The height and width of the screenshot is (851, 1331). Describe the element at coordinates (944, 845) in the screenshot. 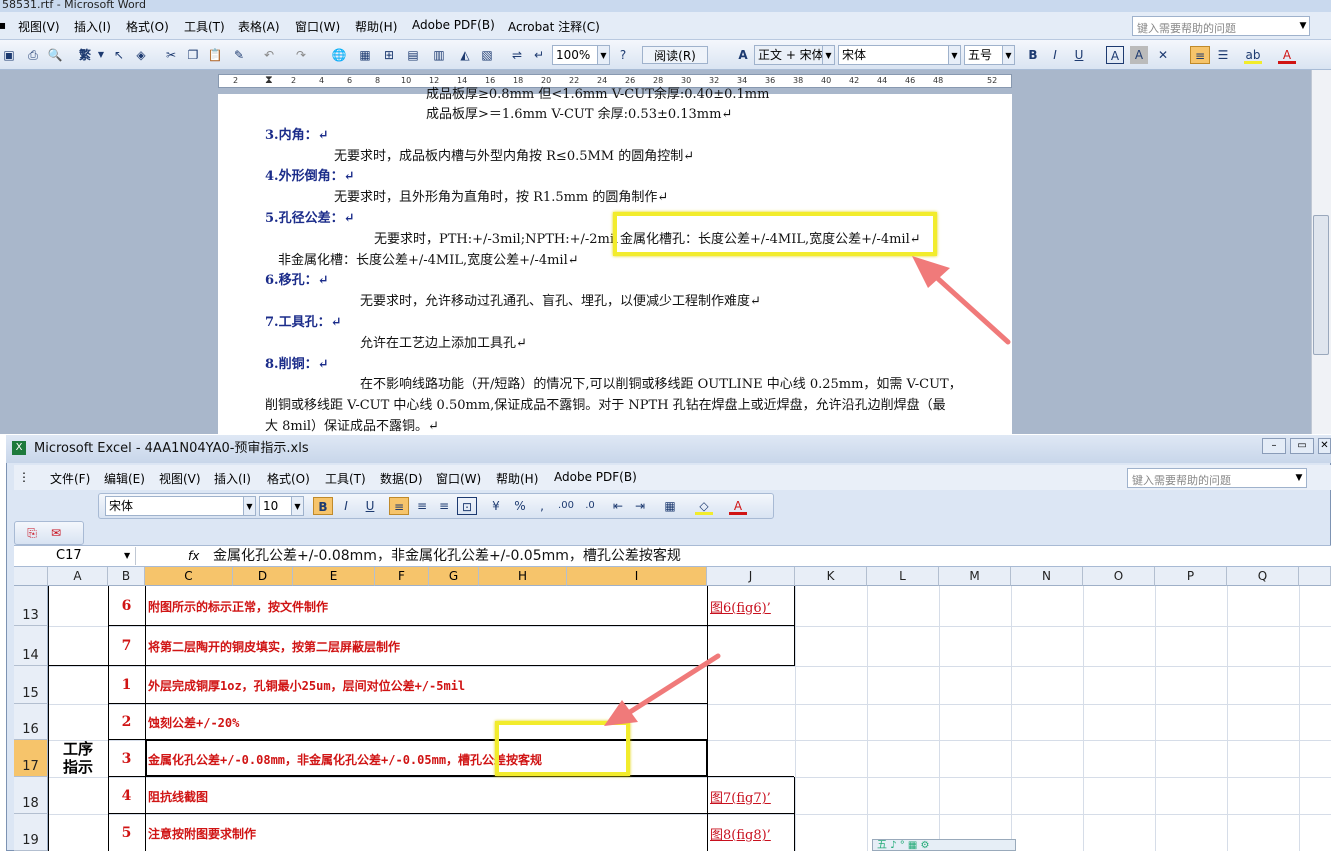

I see `ime-toolbar: 五 ♪ ° ▦ ⚙` at that location.